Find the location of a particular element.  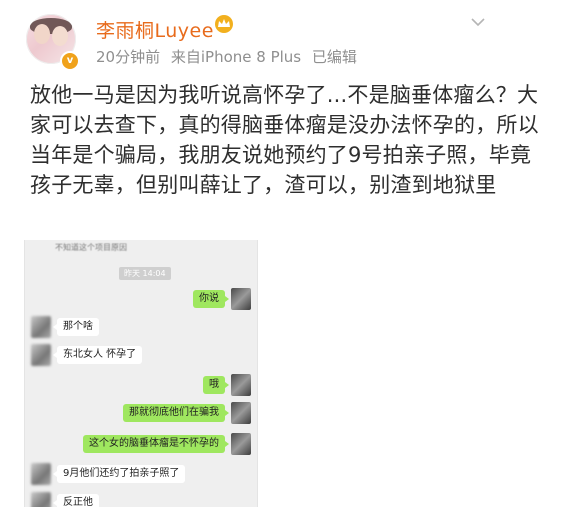

post-time: 20分钟前 is located at coordinates (128, 57).